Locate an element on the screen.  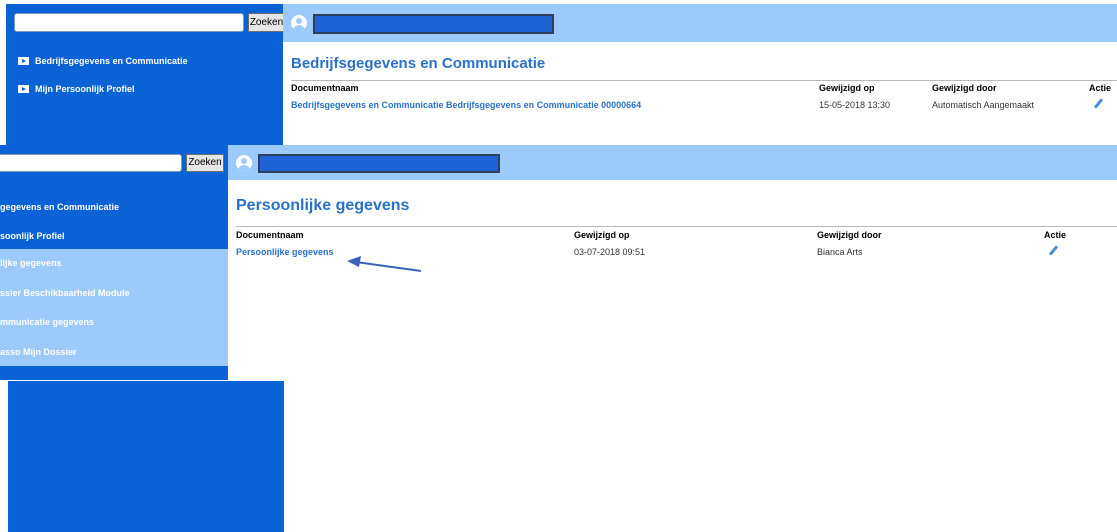
sidebar-item-label: Bedrijfsgegevens en Communicatie is located at coordinates (111, 61).